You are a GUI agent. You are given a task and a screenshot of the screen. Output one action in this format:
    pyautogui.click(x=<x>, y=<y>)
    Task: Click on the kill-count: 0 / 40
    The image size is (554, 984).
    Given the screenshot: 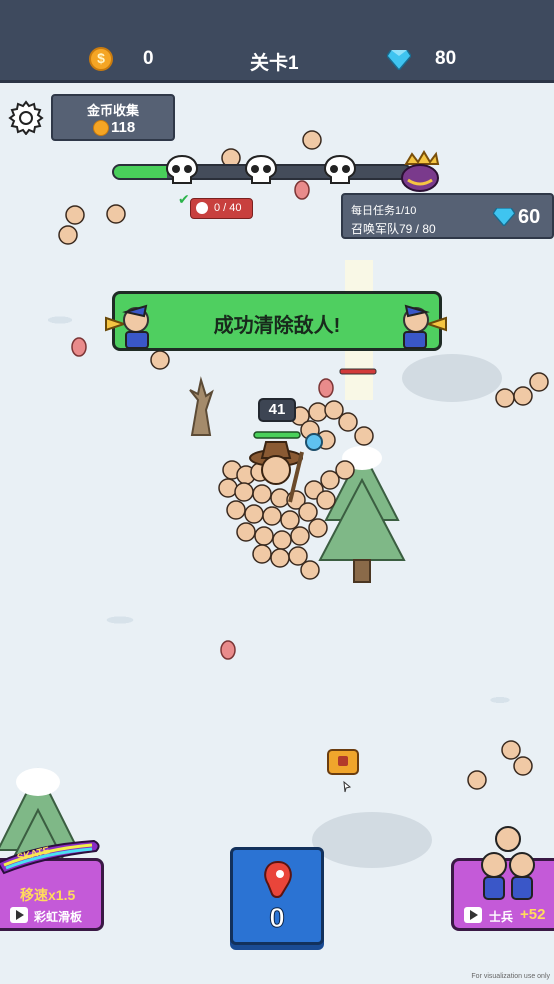 What is the action you would take?
    pyautogui.click(x=228, y=208)
    